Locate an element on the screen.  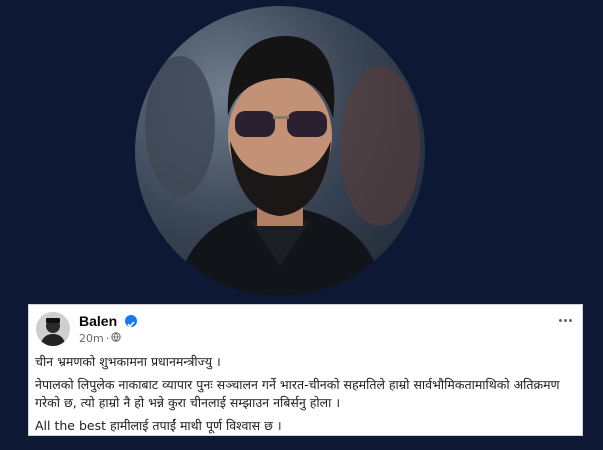
author-avatar is located at coordinates (53, 329).